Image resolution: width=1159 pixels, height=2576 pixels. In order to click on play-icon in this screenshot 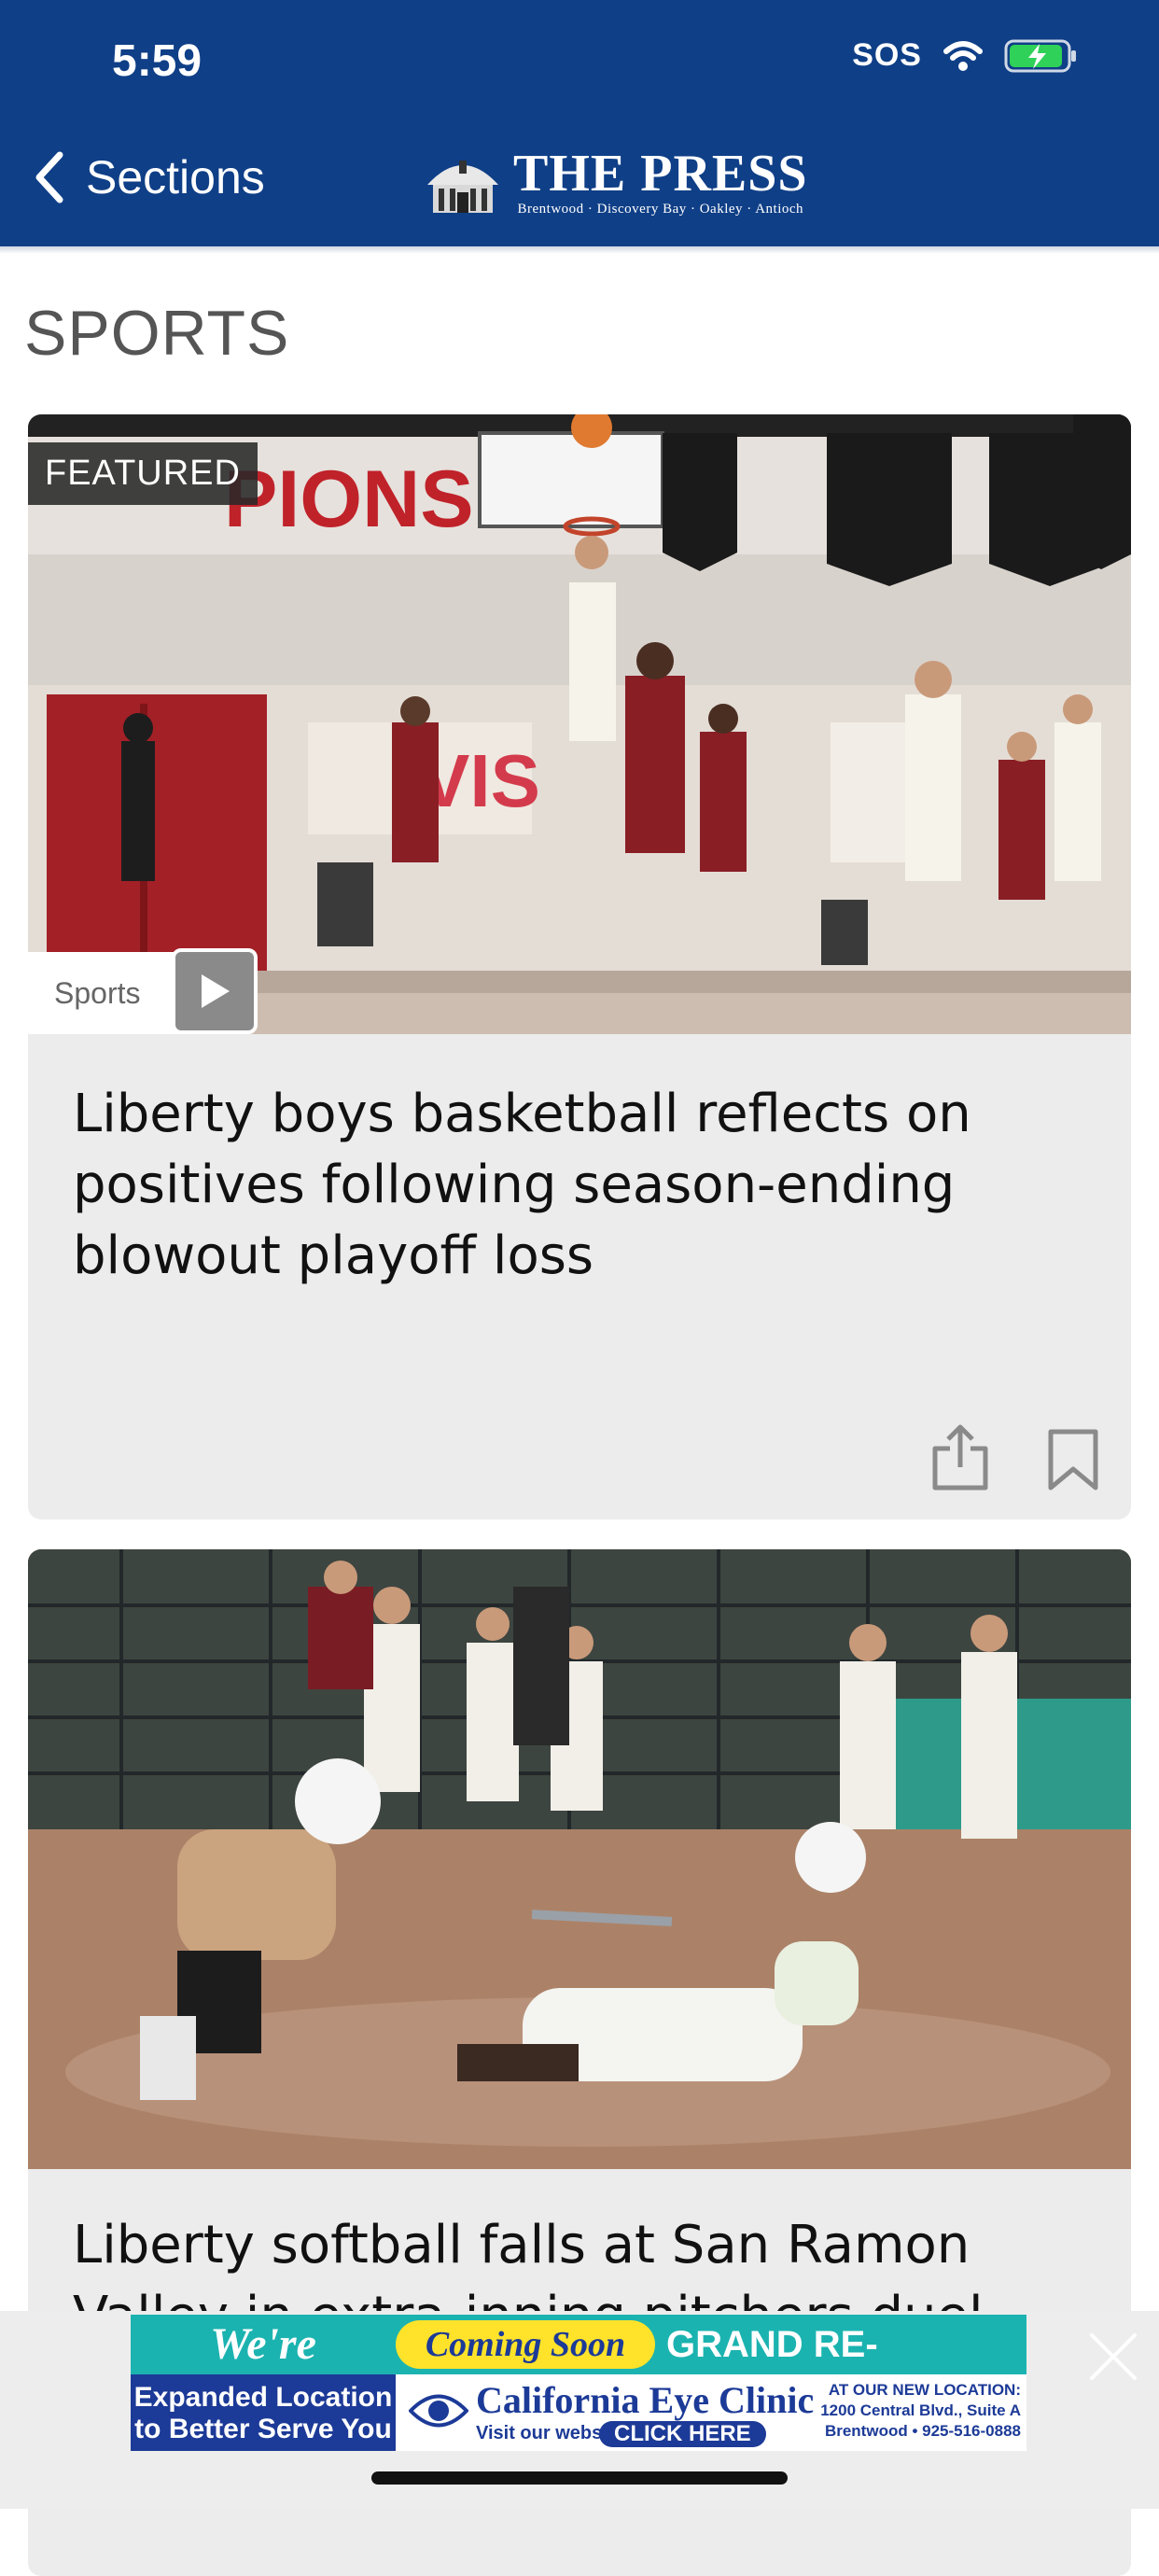, I will do `click(216, 991)`.